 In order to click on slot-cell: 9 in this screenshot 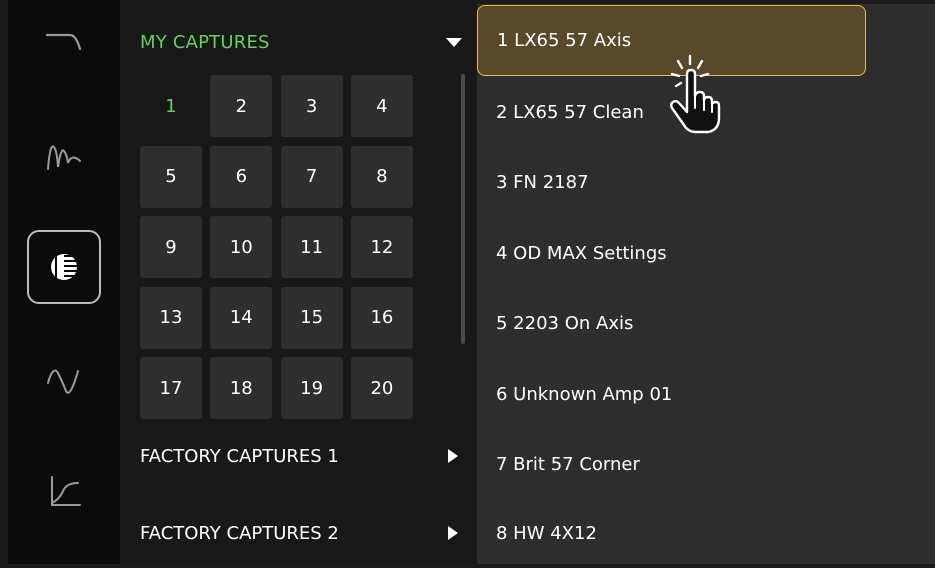, I will do `click(171, 247)`.